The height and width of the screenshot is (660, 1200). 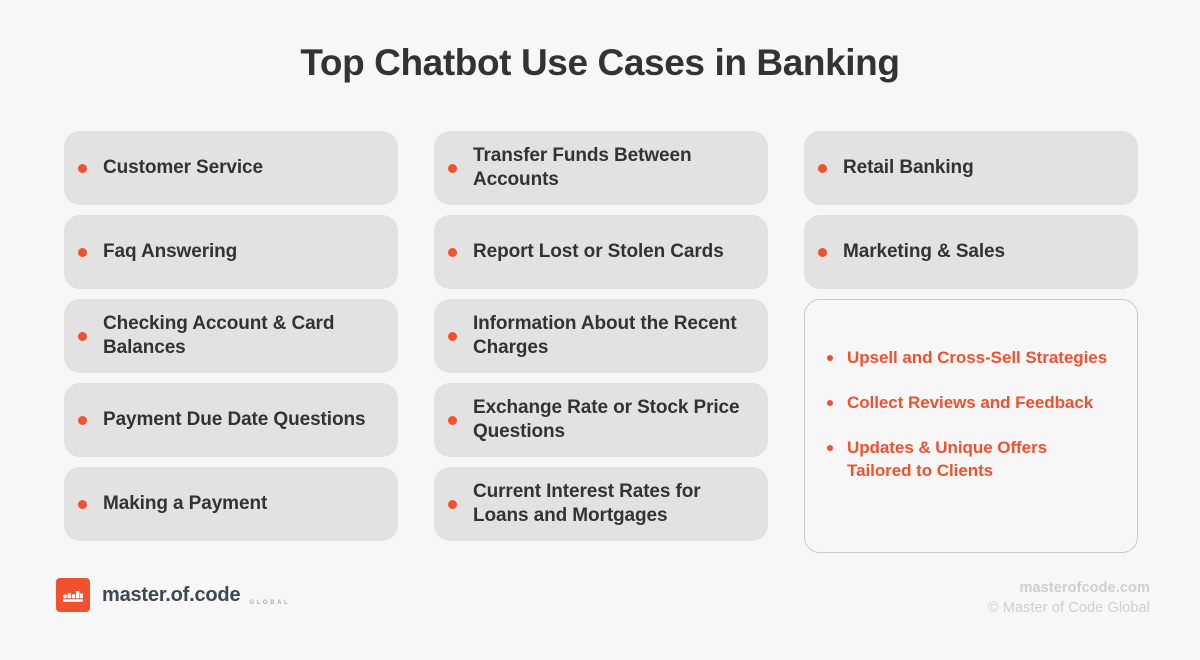 I want to click on use-case-label: Faq Answering, so click(x=170, y=251).